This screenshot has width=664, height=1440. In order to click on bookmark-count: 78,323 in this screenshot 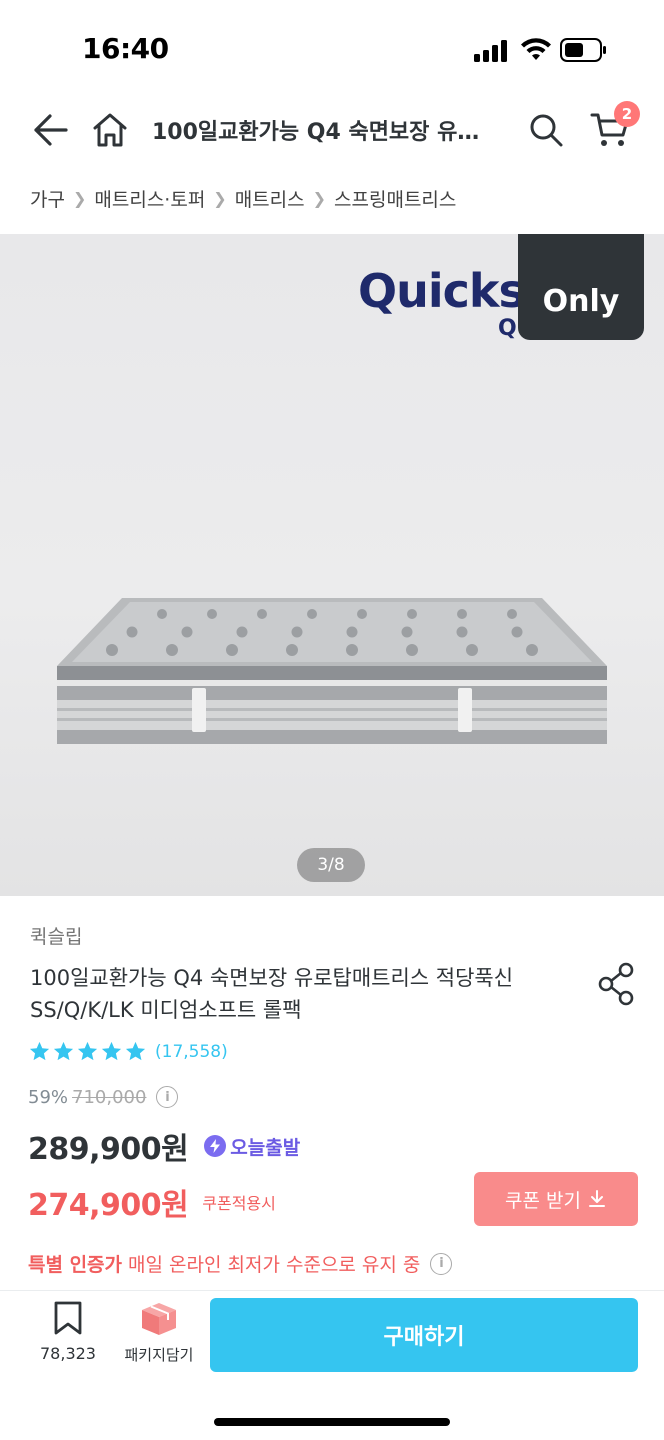, I will do `click(68, 1353)`.